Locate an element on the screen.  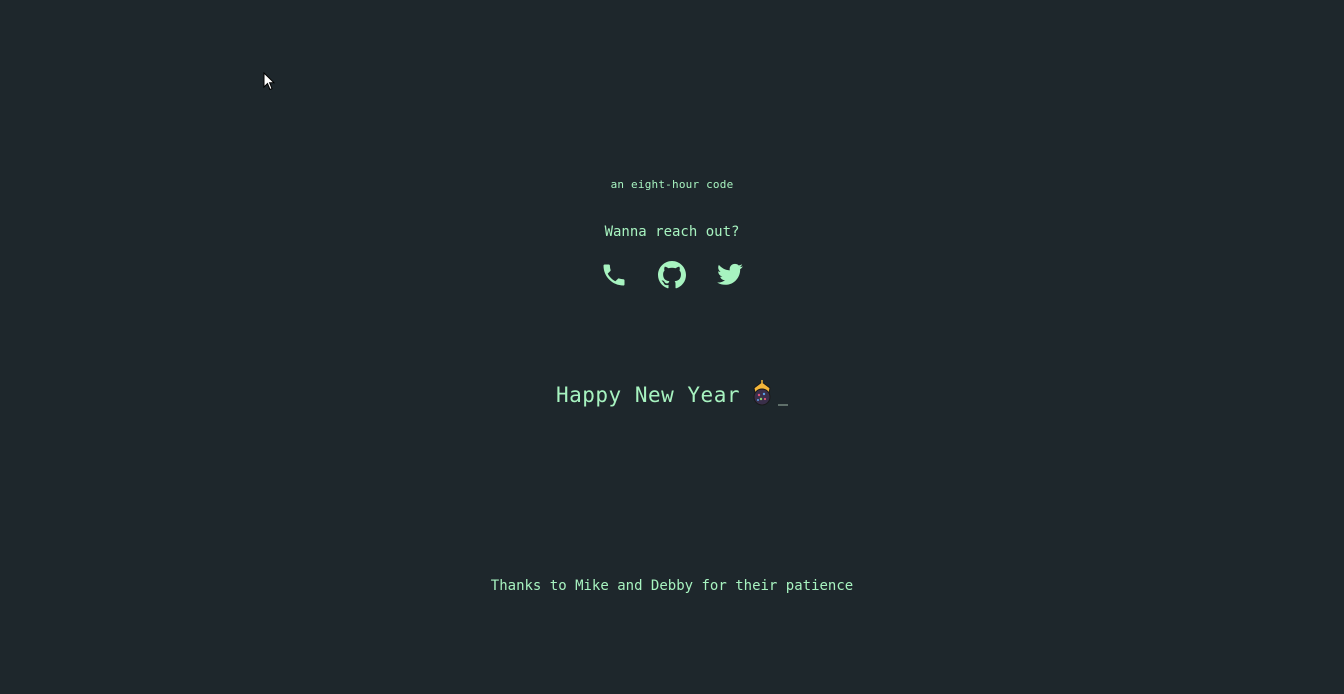
mouse-cursor-icon is located at coordinates (269, 81).